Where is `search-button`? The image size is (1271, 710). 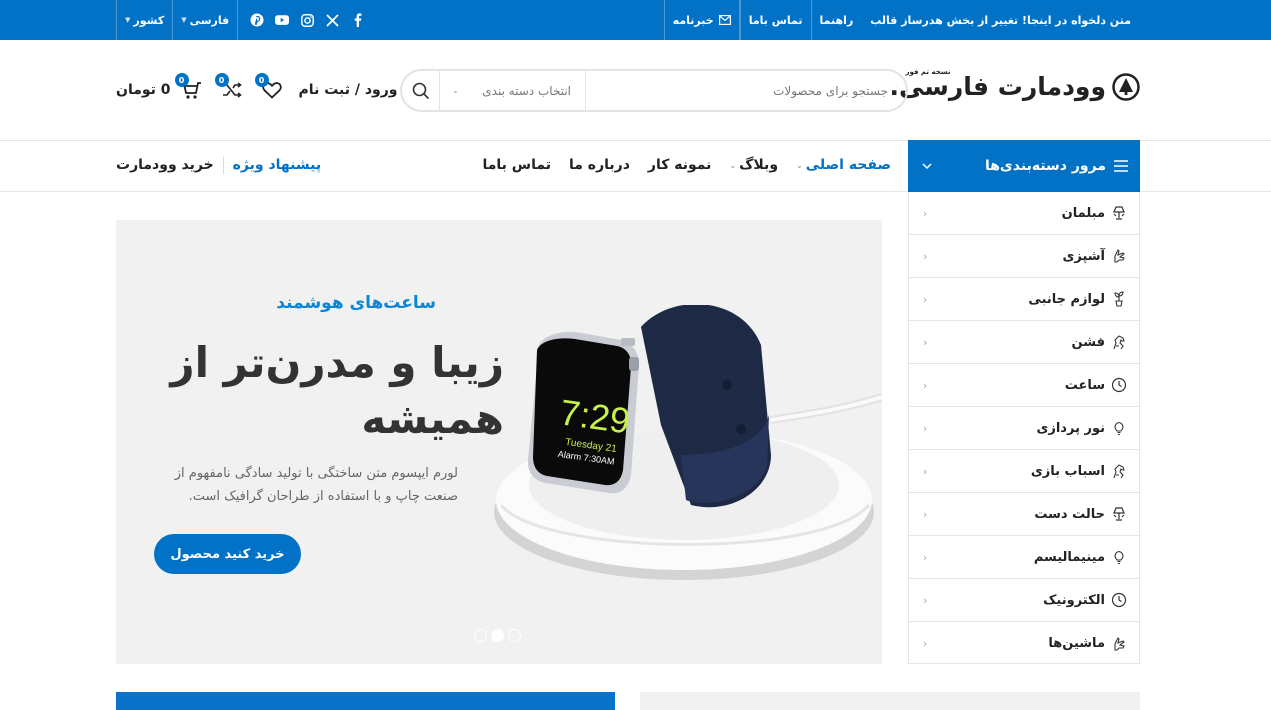
search-button is located at coordinates (421, 90).